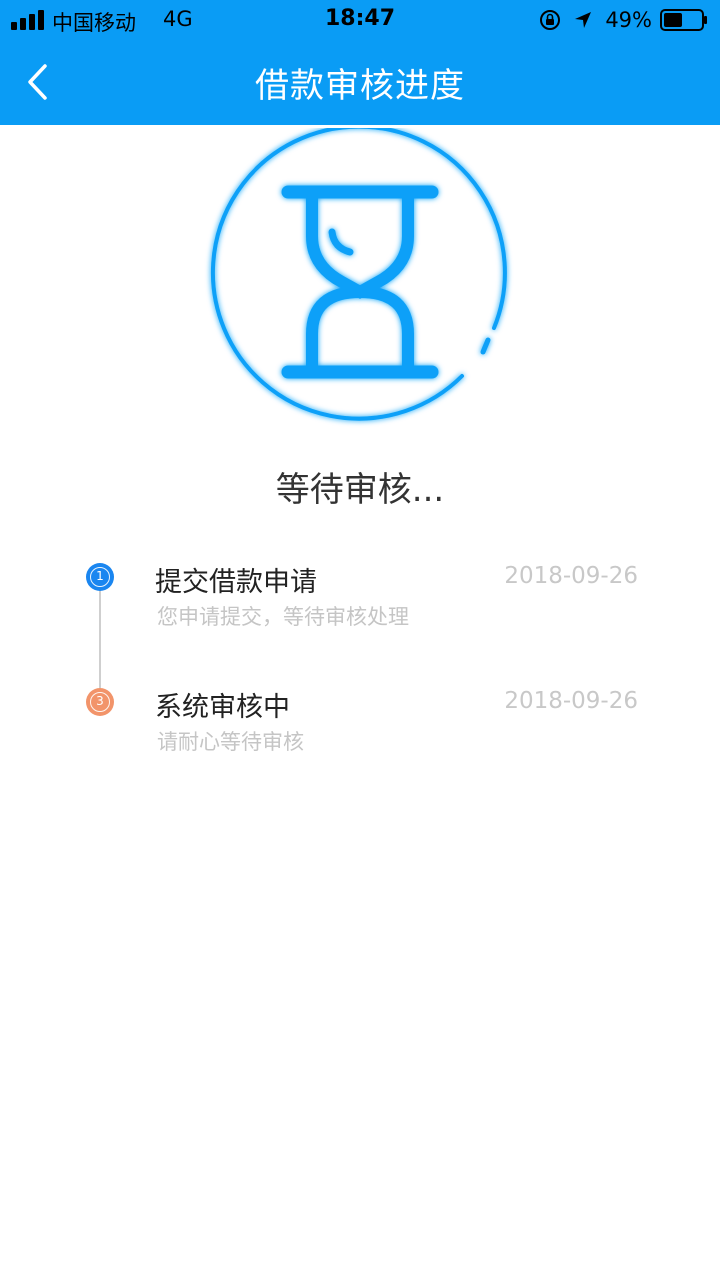 The image size is (720, 1280). I want to click on status-bar: 中国移动 4G 18:47 49%, so click(360, 20).